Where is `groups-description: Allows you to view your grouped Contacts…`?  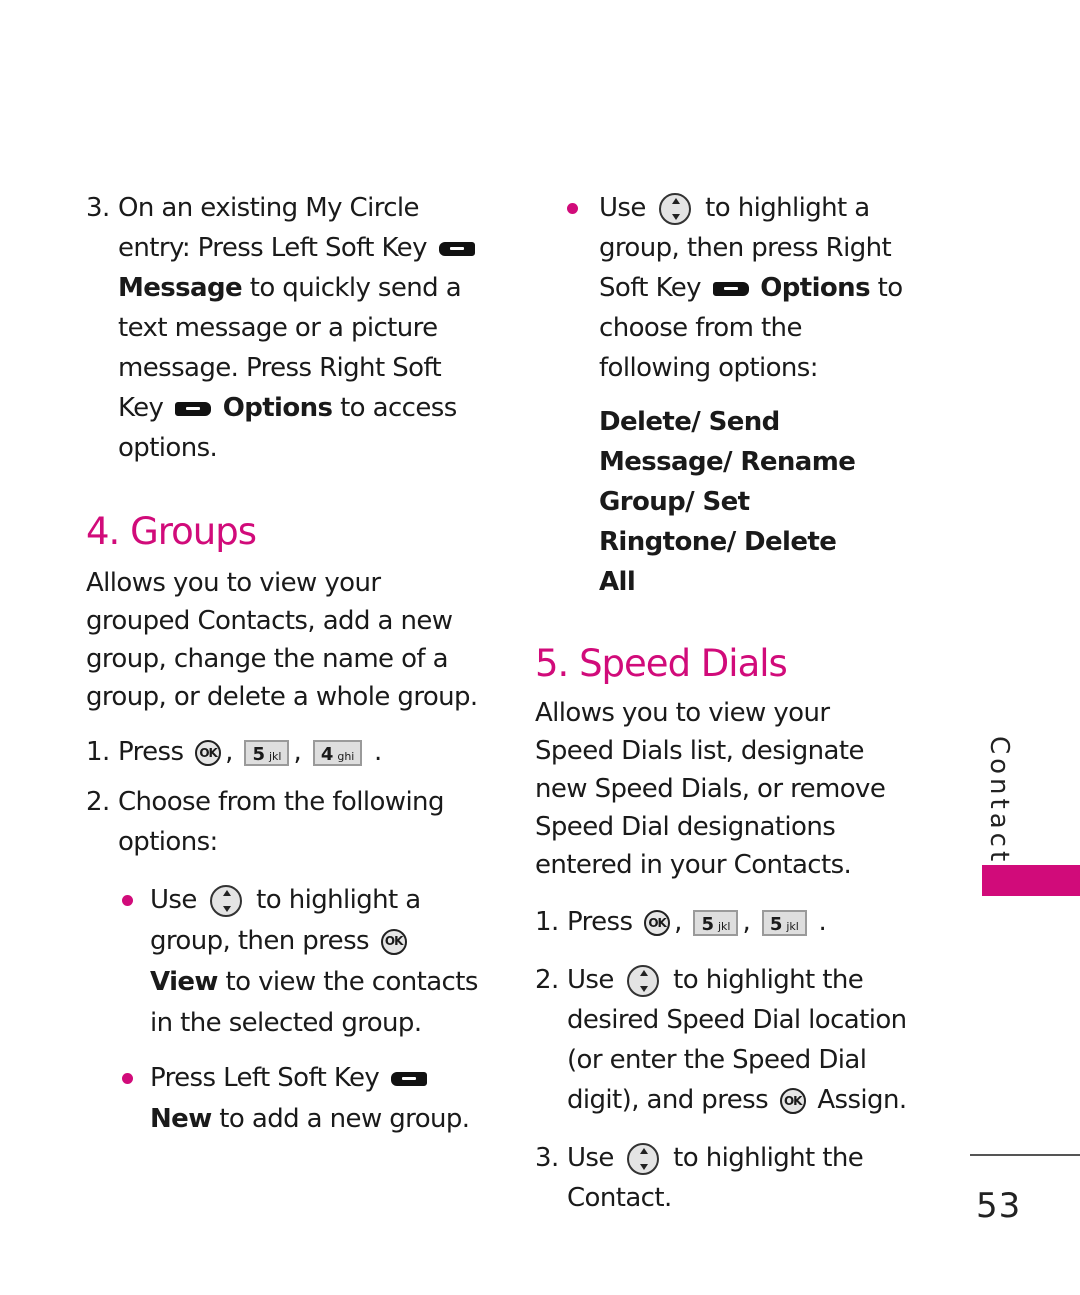
groups-description: Allows you to view your grouped Contacts… is located at coordinates (282, 640).